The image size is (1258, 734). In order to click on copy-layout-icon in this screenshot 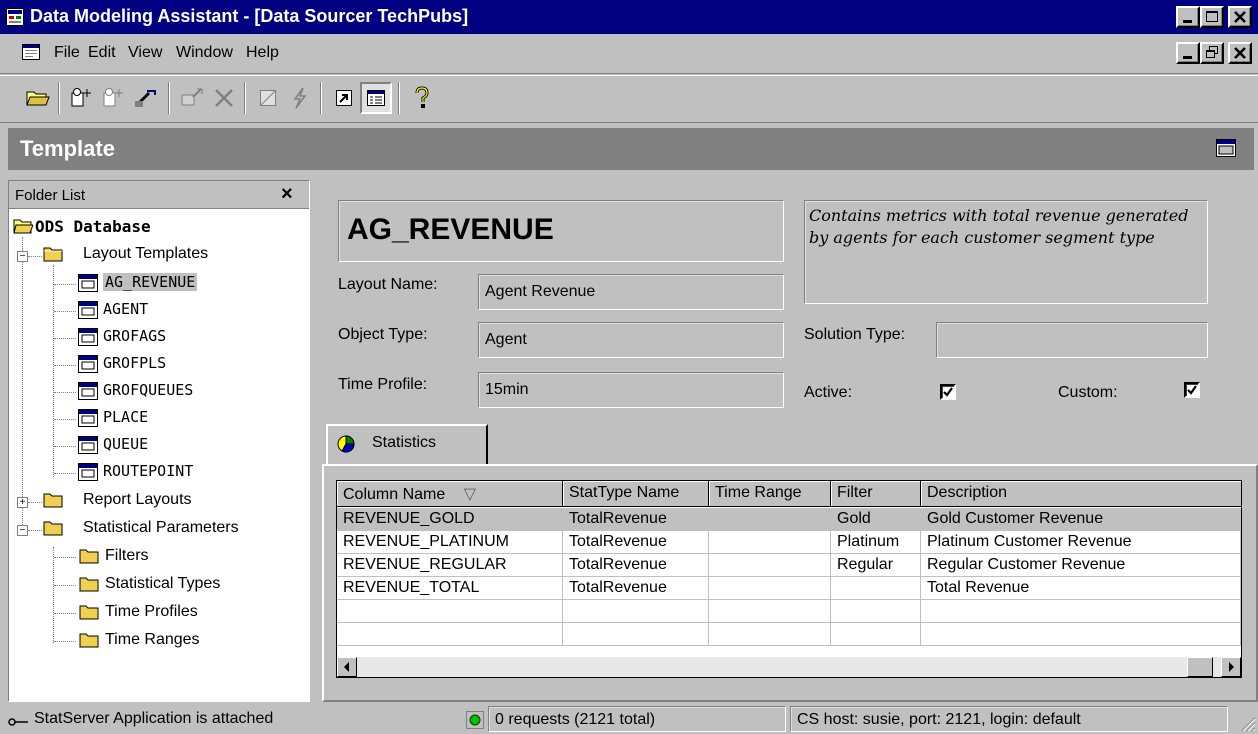, I will do `click(114, 98)`.